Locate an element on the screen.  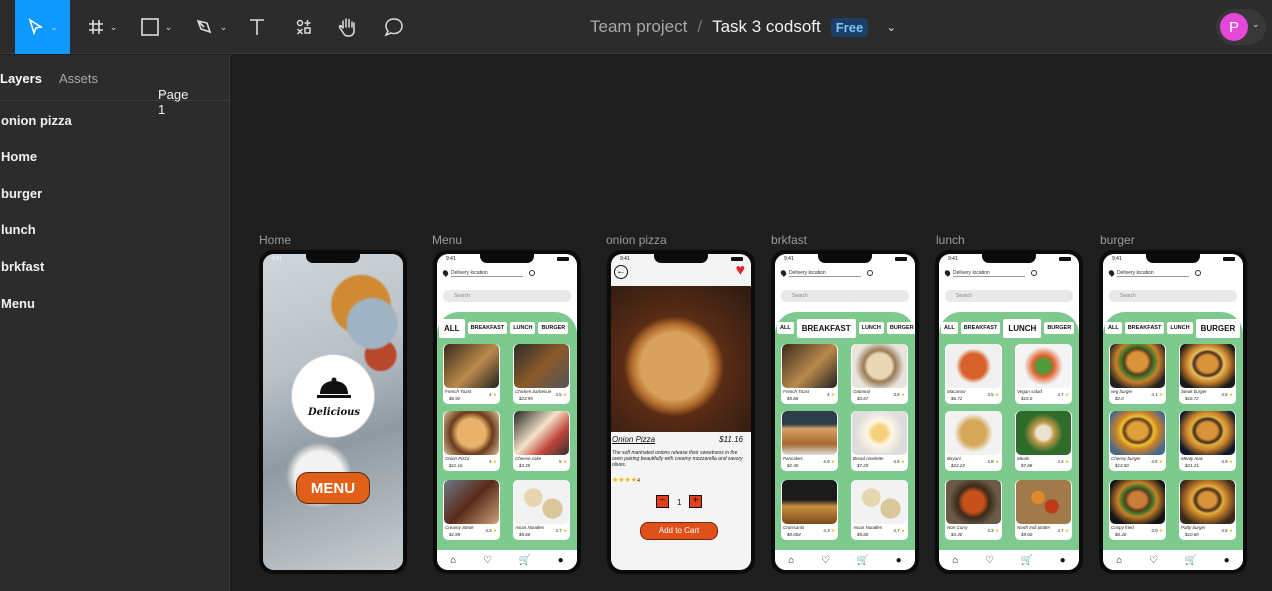
food-card: Creamy Steak $1.89 4.3 ★ is located at coordinates (471, 510).